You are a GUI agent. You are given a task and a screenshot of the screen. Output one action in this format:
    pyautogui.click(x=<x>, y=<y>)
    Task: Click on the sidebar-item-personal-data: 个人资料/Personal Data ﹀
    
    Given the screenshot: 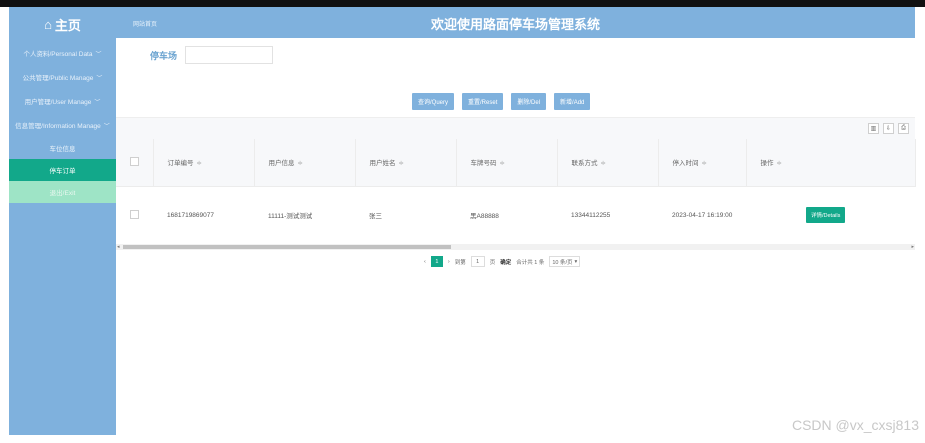 What is the action you would take?
    pyautogui.click(x=62, y=53)
    